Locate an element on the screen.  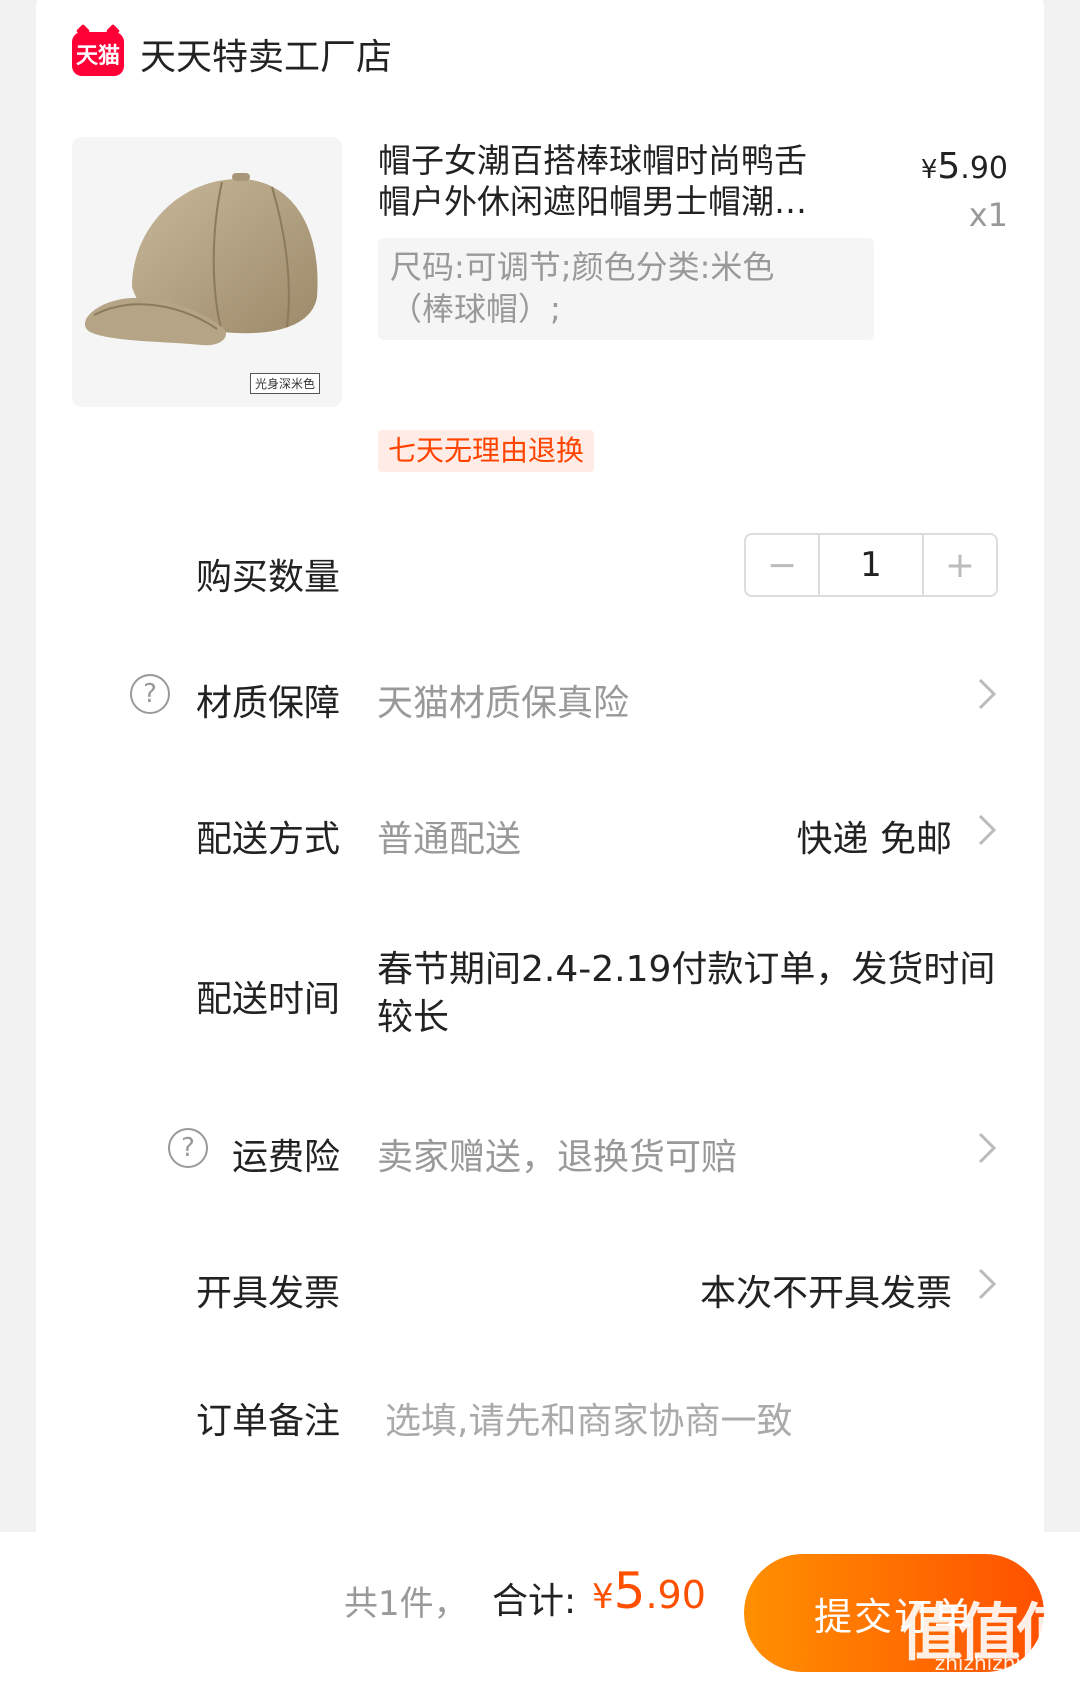
store-name: 天天特卖工厂店 is located at coordinates (266, 54).